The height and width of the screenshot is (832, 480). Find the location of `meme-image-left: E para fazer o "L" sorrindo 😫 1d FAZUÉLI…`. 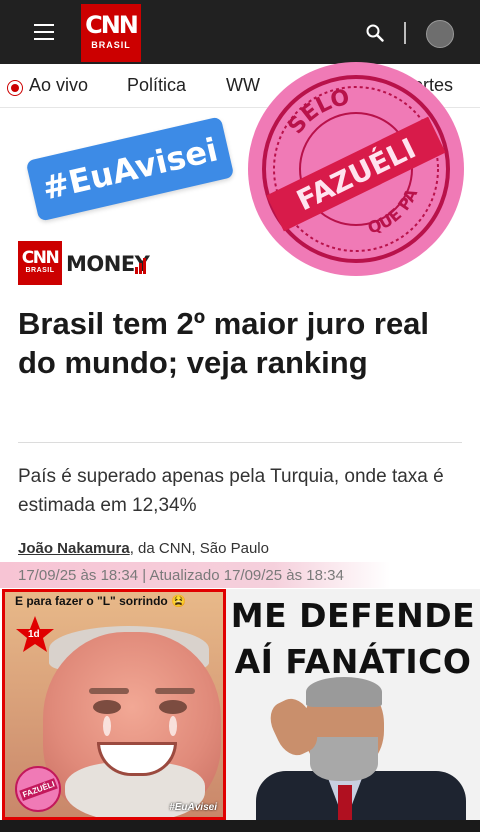

meme-image-left: E para fazer o "L" sorrindo 😫 1d FAZUÉLI… is located at coordinates (114, 704).